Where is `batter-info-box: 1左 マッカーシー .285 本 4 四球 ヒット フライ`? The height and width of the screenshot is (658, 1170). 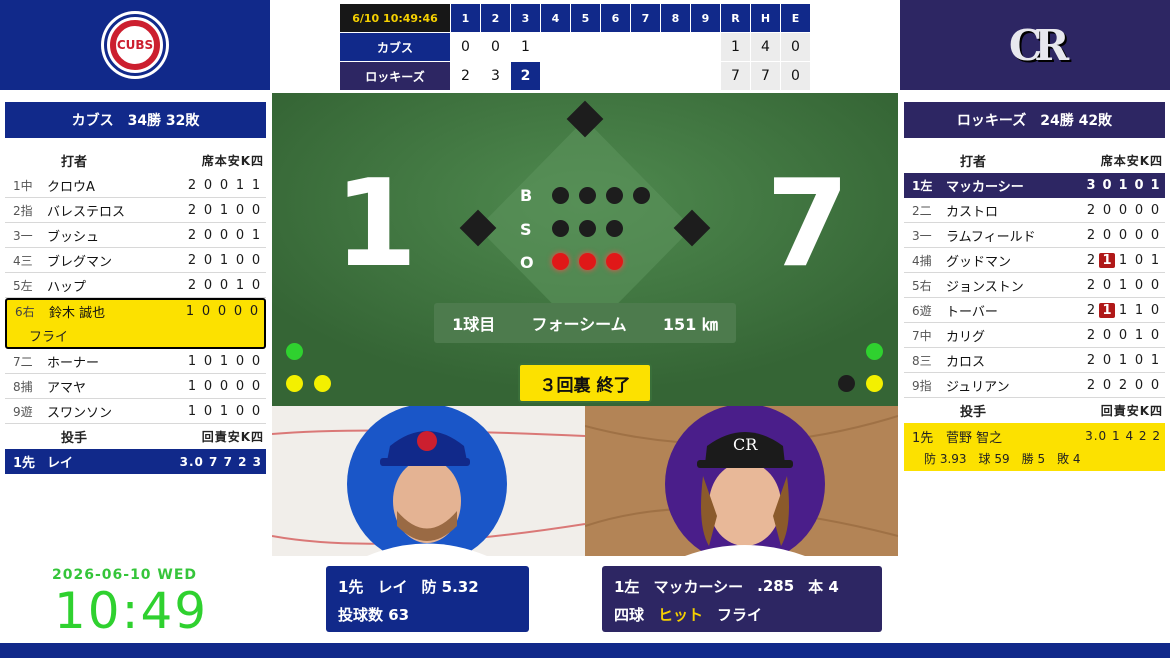 batter-info-box: 1左 マッカーシー .285 本 4 四球 ヒット フライ is located at coordinates (742, 599).